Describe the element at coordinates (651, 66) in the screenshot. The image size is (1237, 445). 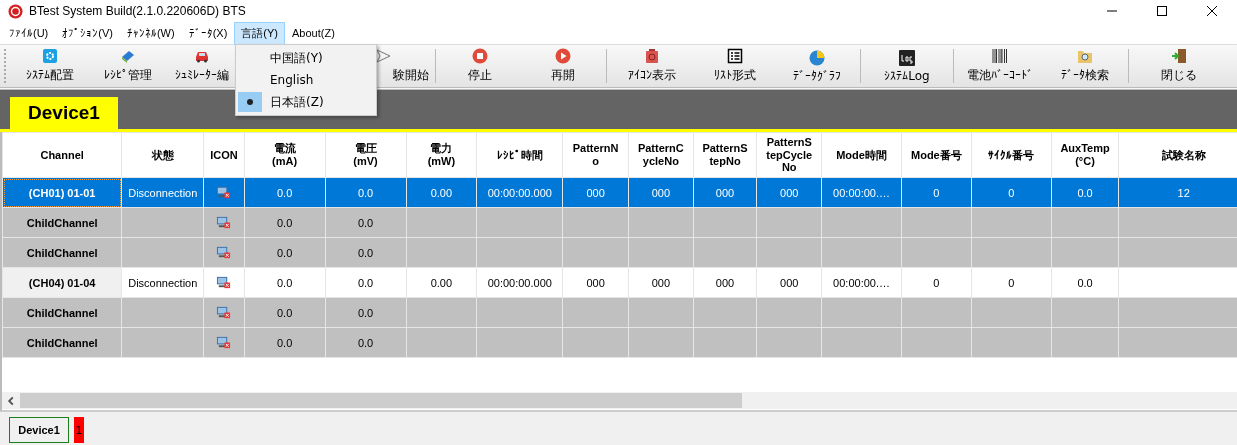
I see `toolbar-button: ｱｲｺﾝ表示` at that location.